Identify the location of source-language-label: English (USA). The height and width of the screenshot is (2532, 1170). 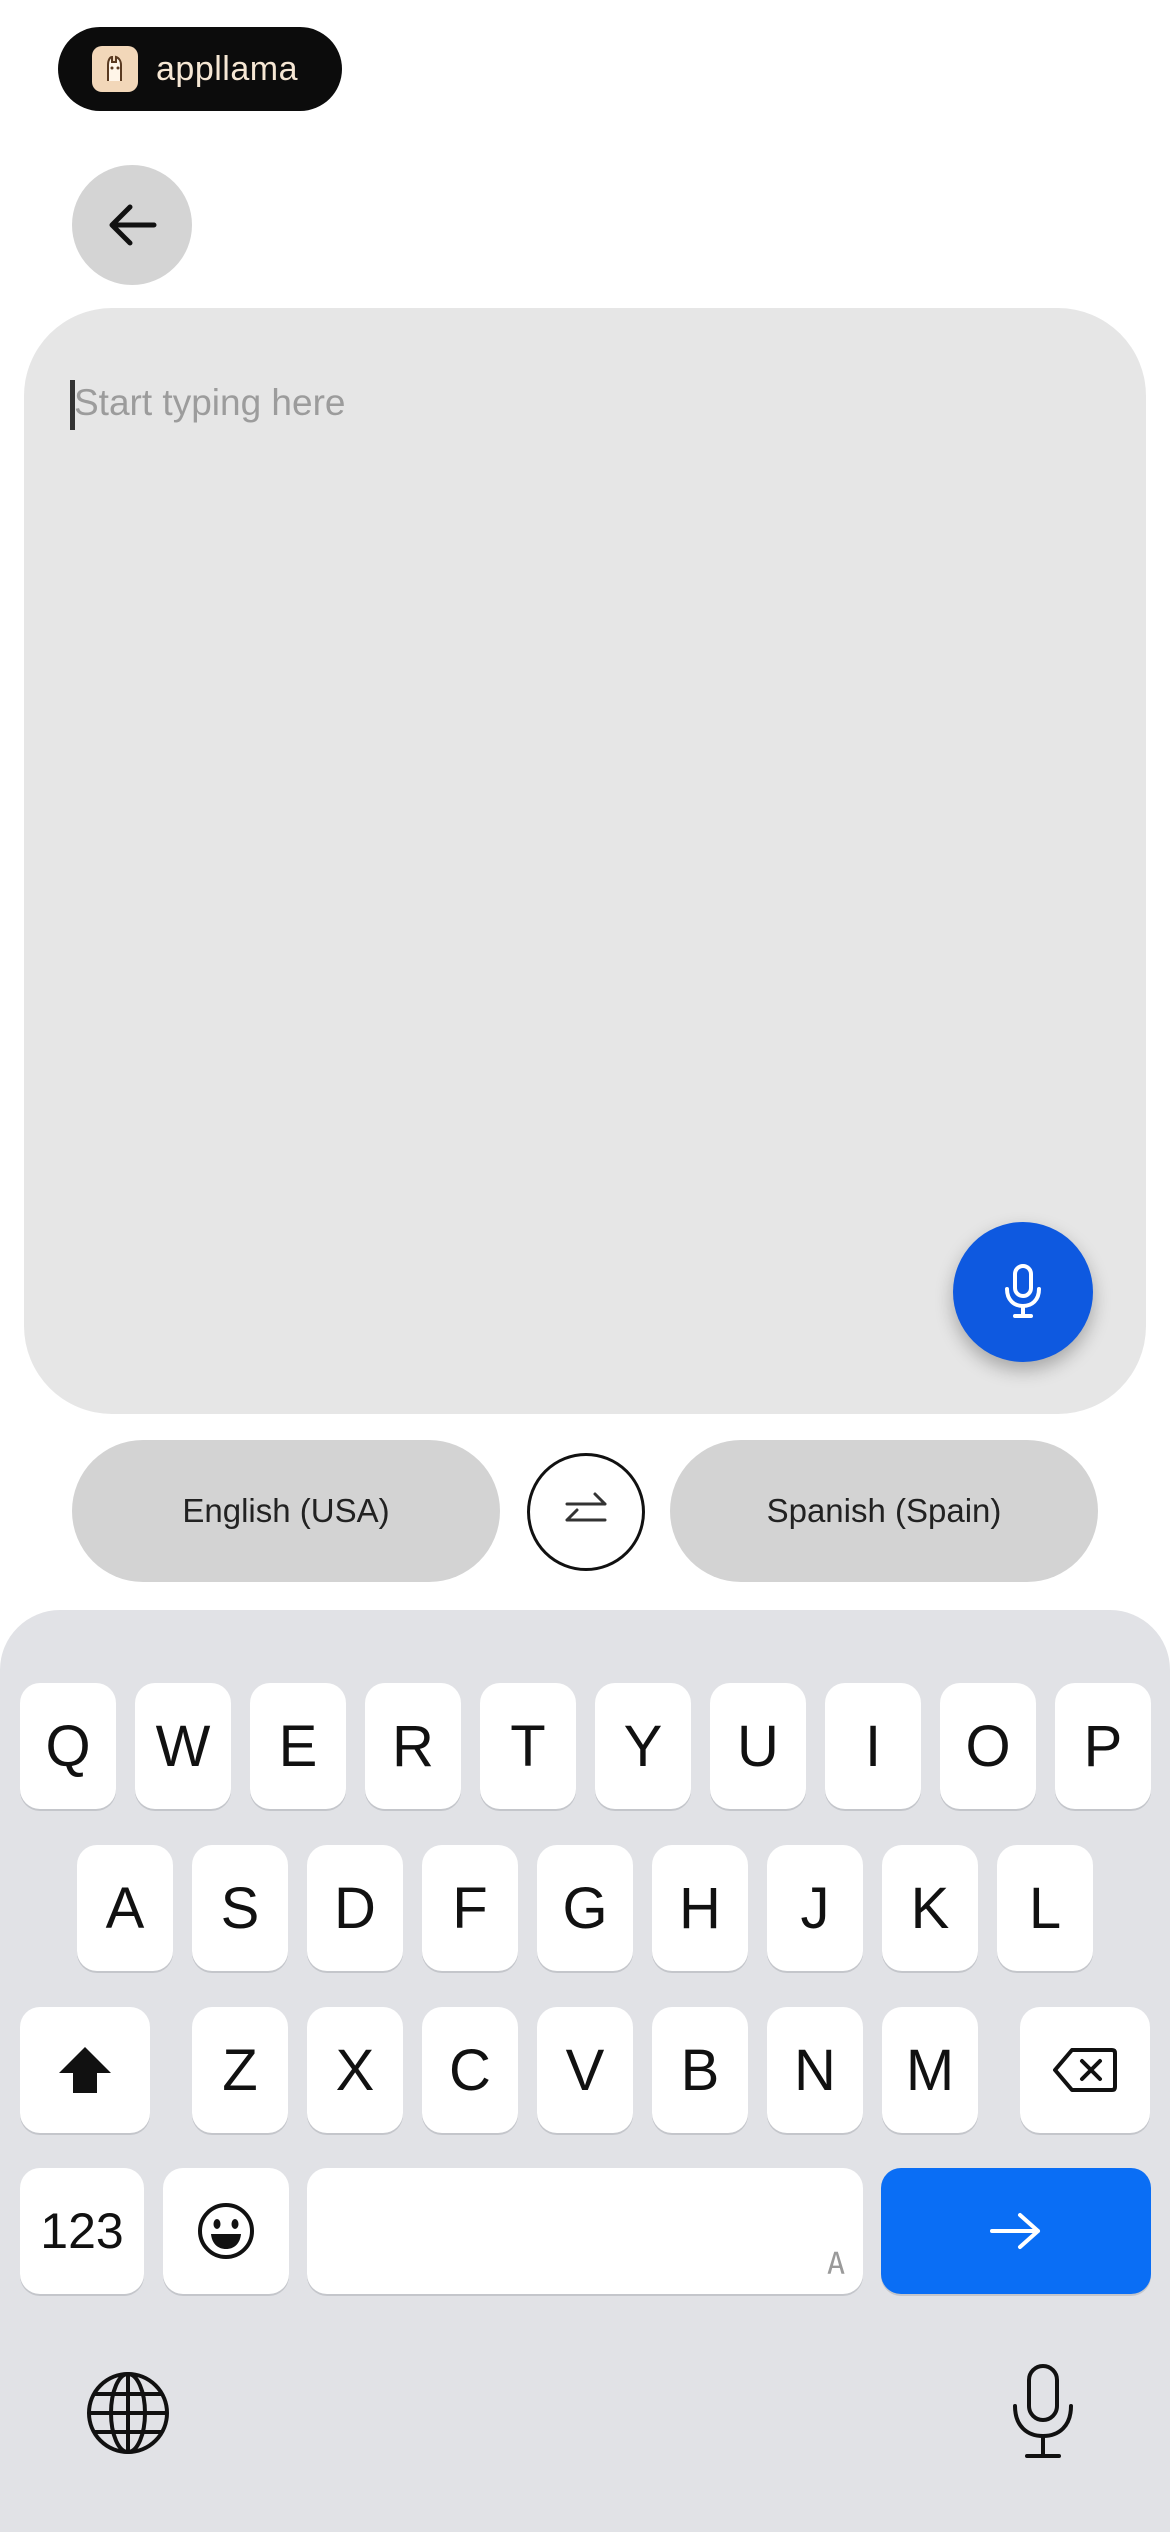
(286, 1510).